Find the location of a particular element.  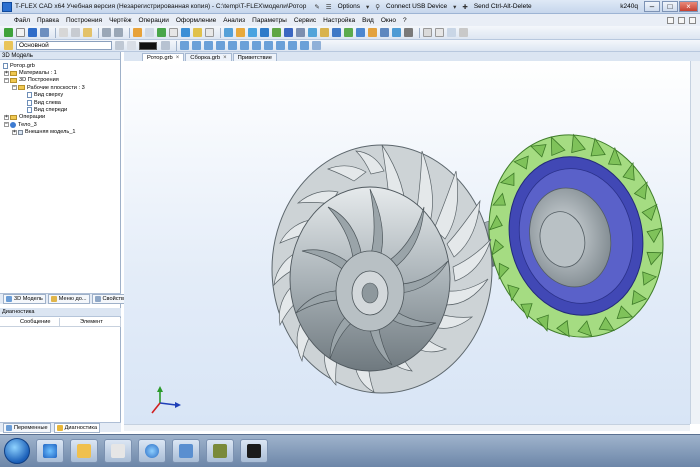

menu-file: Файл is located at coordinates (22, 20).